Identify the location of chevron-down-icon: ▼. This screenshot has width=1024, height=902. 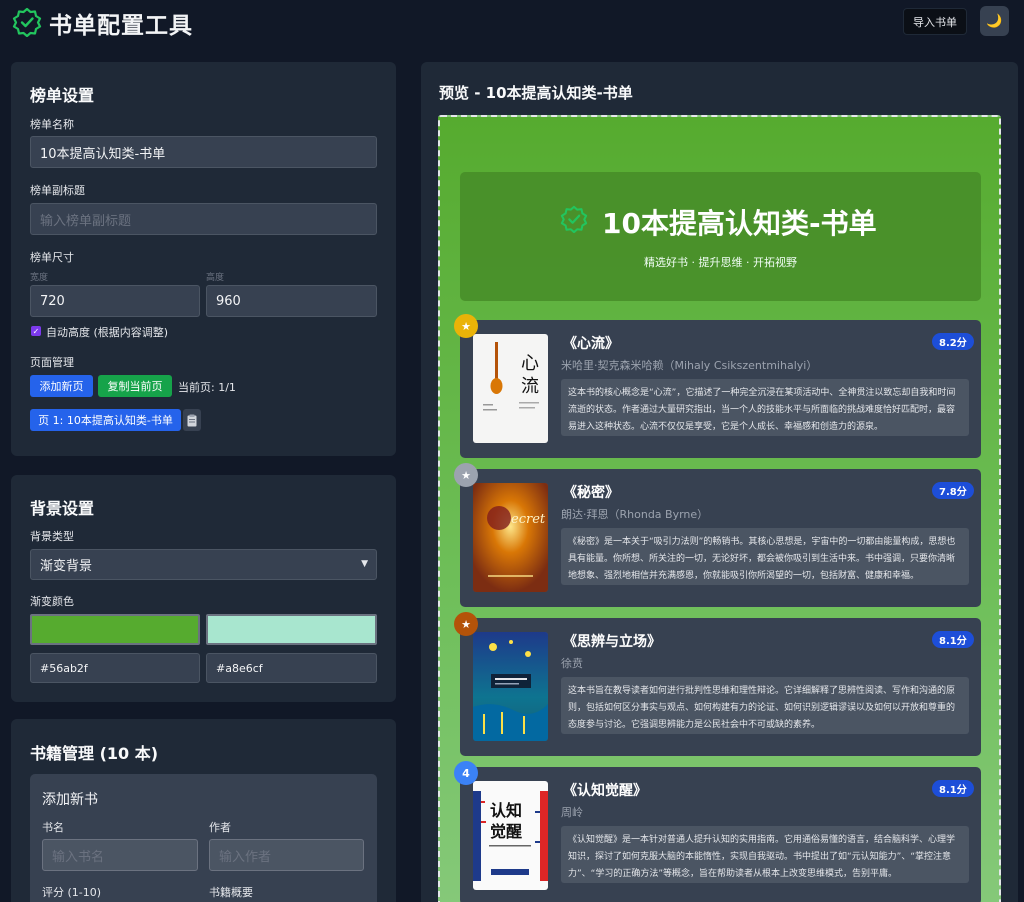
(364, 564).